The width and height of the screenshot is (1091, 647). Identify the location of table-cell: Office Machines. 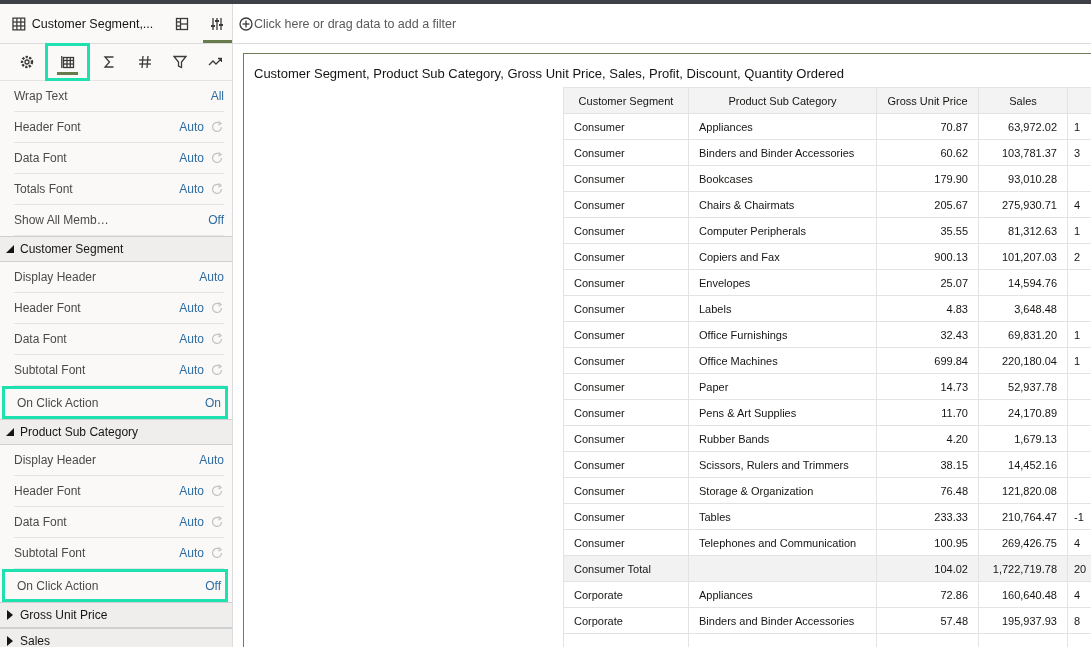
(782, 360).